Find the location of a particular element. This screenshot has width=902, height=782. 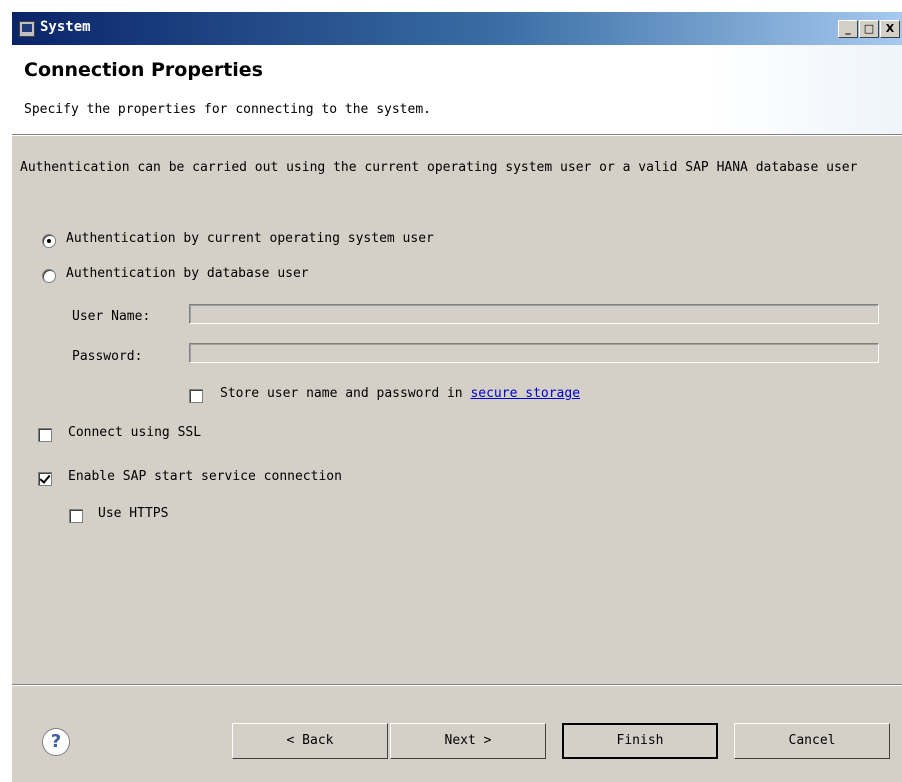

store-credentials-prefix: Store user name and password in is located at coordinates (345, 393).